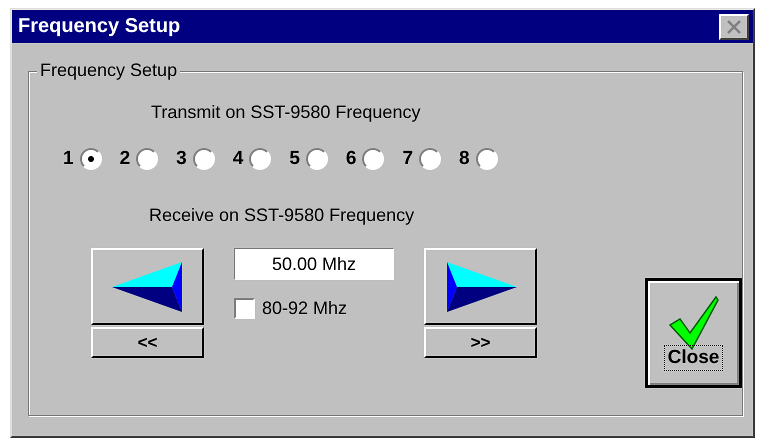 This screenshot has width=762, height=443. I want to click on next-frequency-button, so click(480, 286).